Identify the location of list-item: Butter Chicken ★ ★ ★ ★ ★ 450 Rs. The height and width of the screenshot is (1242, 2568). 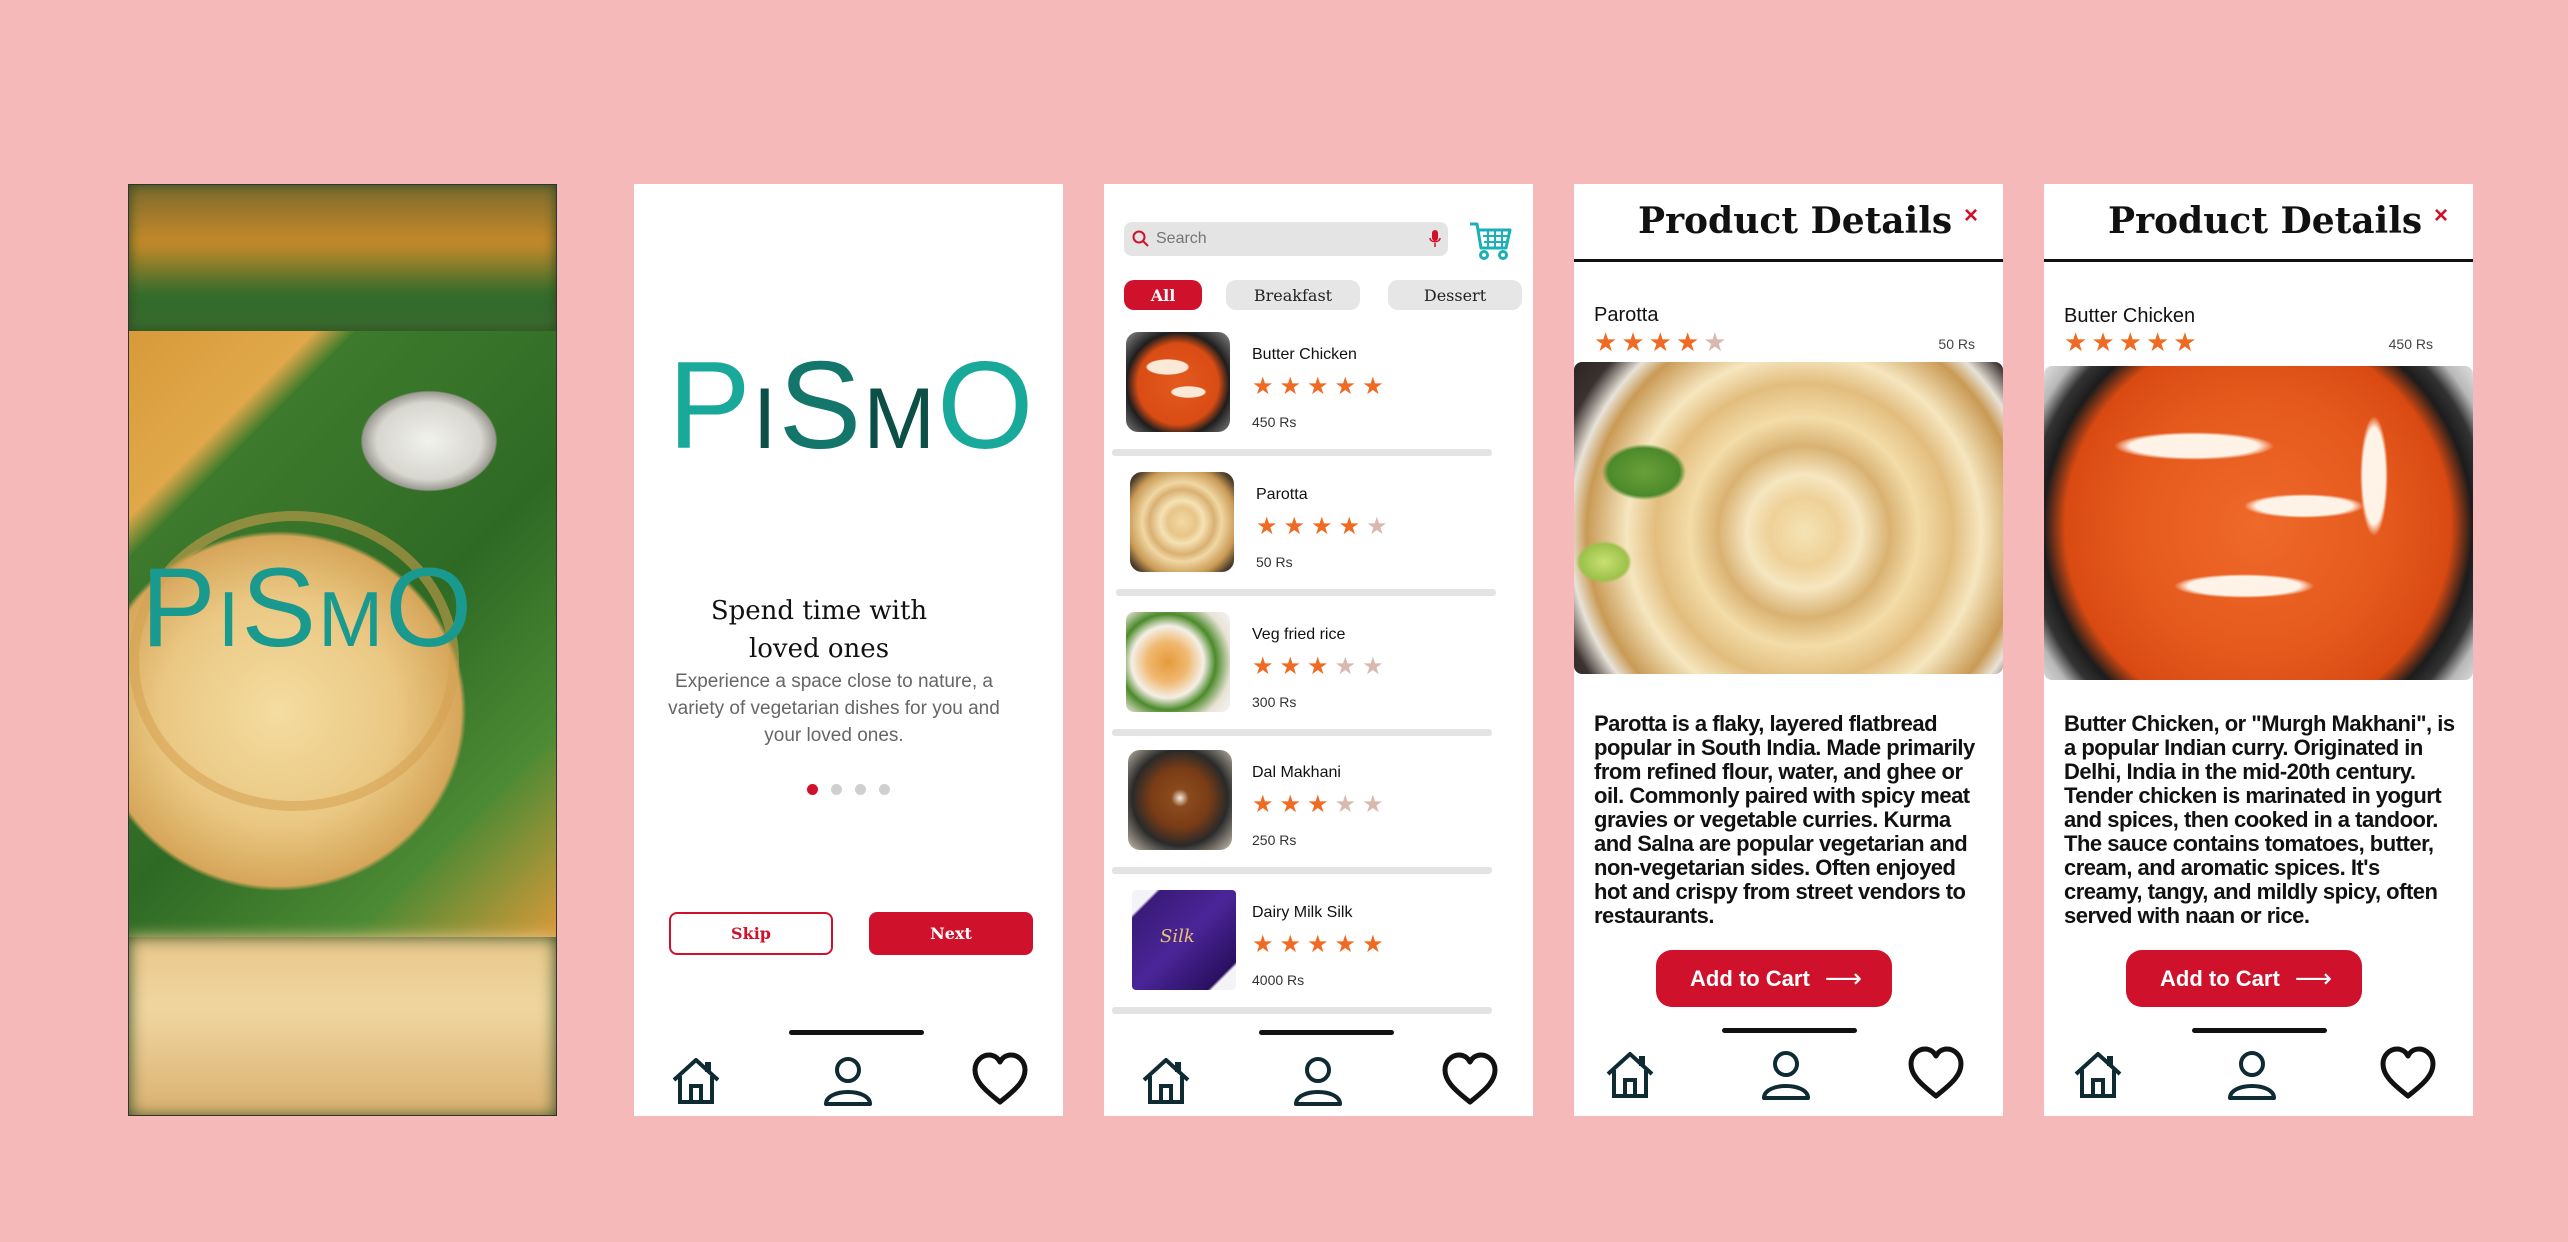
(1302, 392).